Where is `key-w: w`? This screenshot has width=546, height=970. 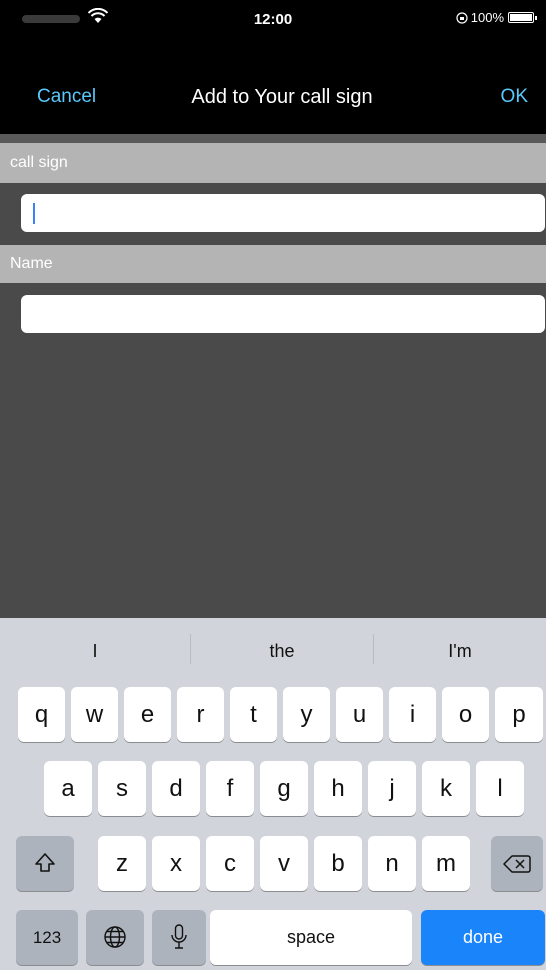
key-w: w is located at coordinates (94, 714).